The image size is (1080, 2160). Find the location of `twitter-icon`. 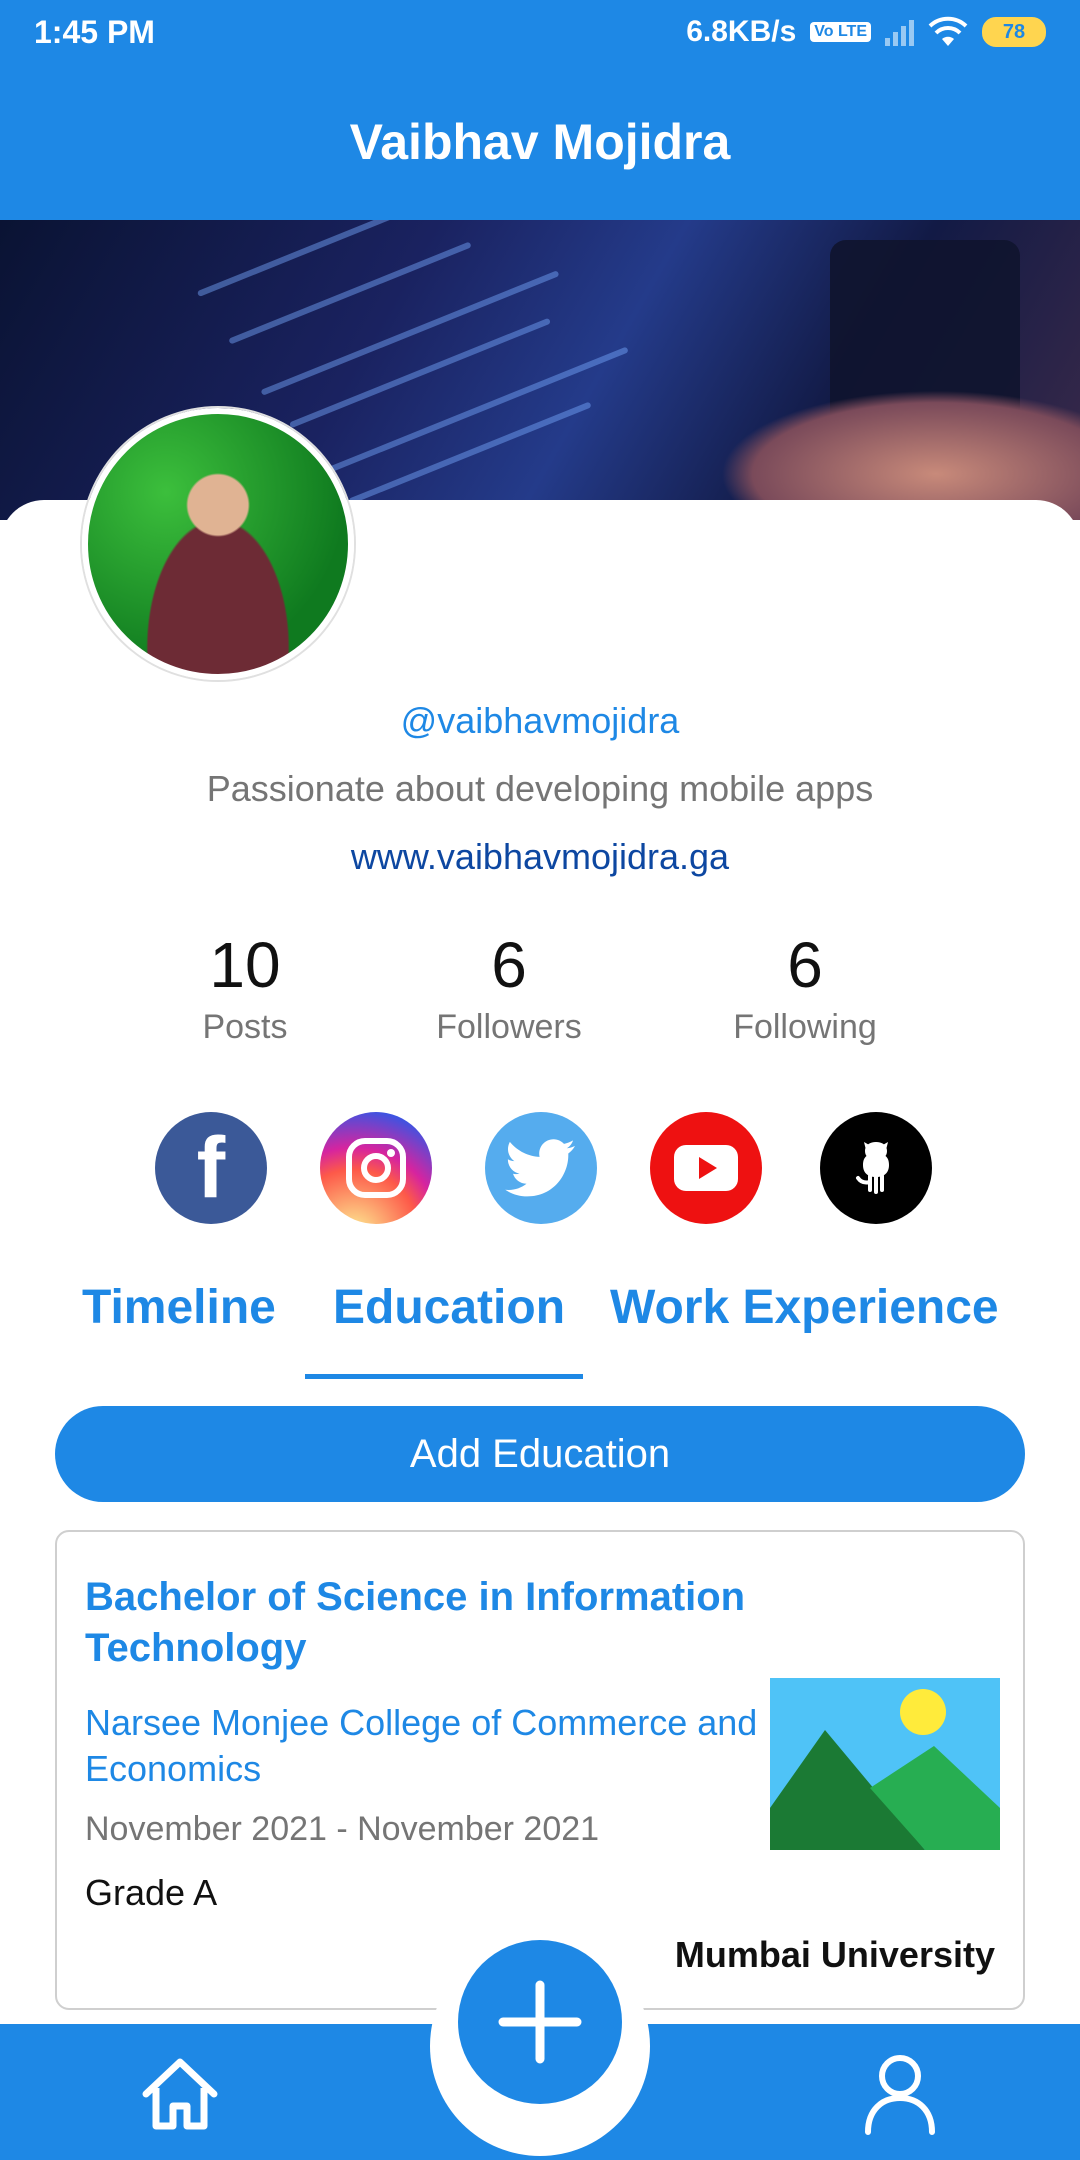

twitter-icon is located at coordinates (541, 1168).